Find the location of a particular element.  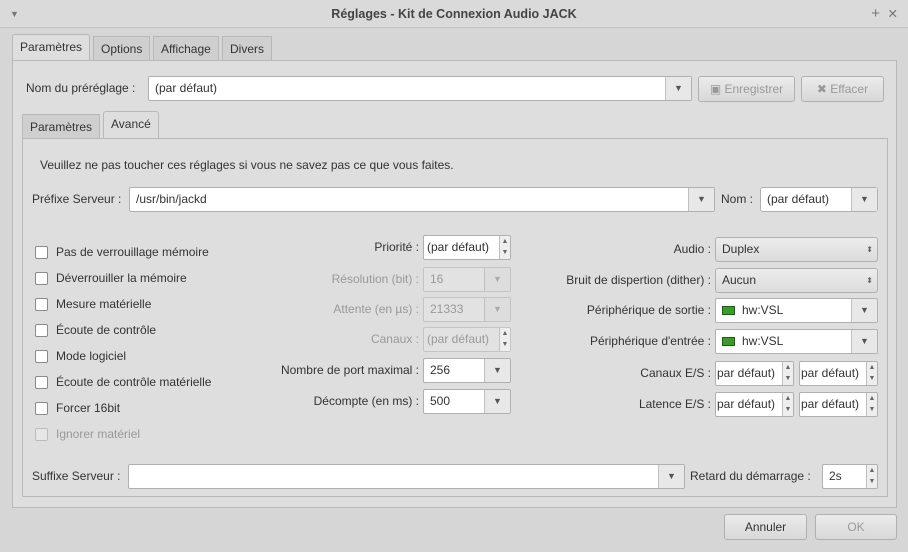

checkbox-force-16bit: Forcer 16bit is located at coordinates (123, 408).